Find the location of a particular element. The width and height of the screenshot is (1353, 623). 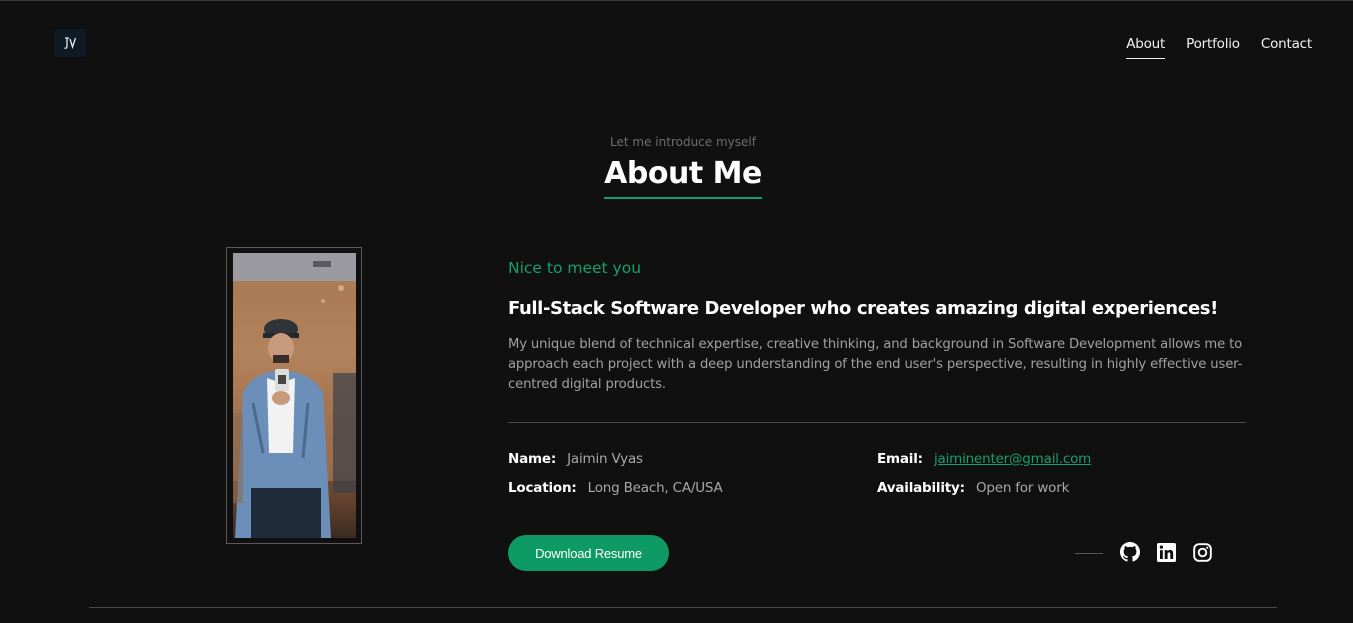

email-label: Email: is located at coordinates (900, 459).